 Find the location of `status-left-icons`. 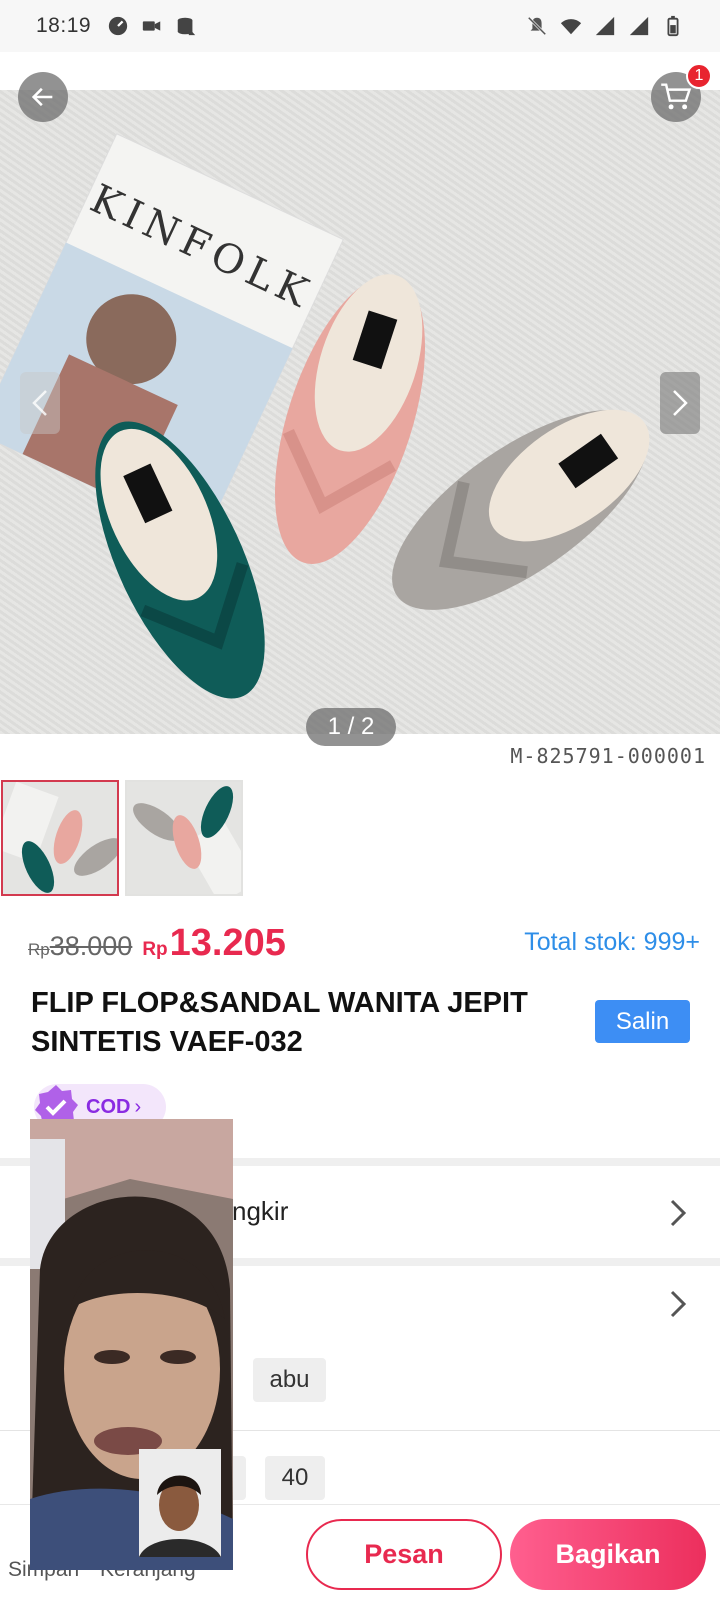

status-left-icons is located at coordinates (152, 26).